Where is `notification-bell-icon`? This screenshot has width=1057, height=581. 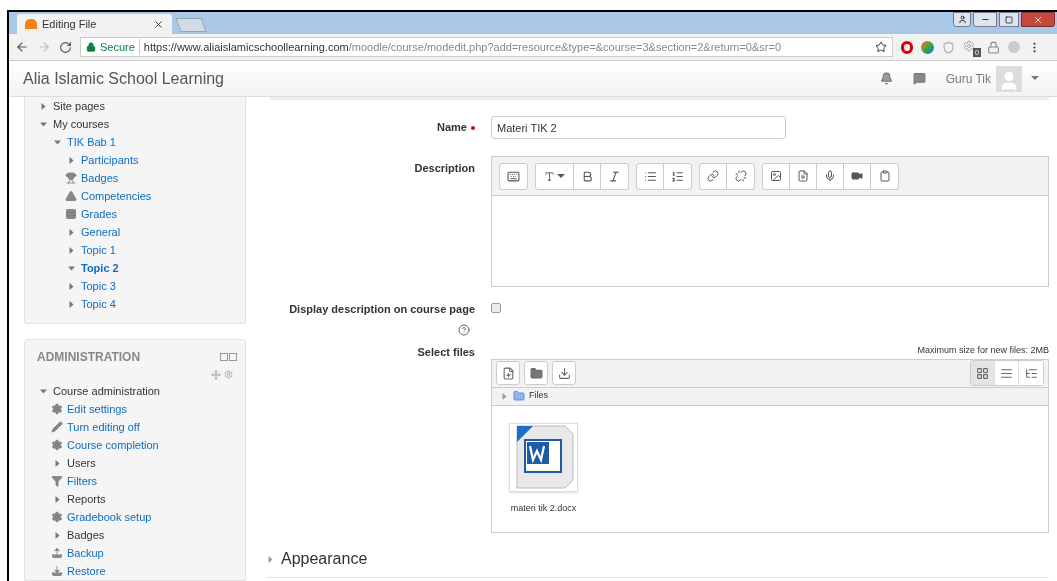 notification-bell-icon is located at coordinates (886, 78).